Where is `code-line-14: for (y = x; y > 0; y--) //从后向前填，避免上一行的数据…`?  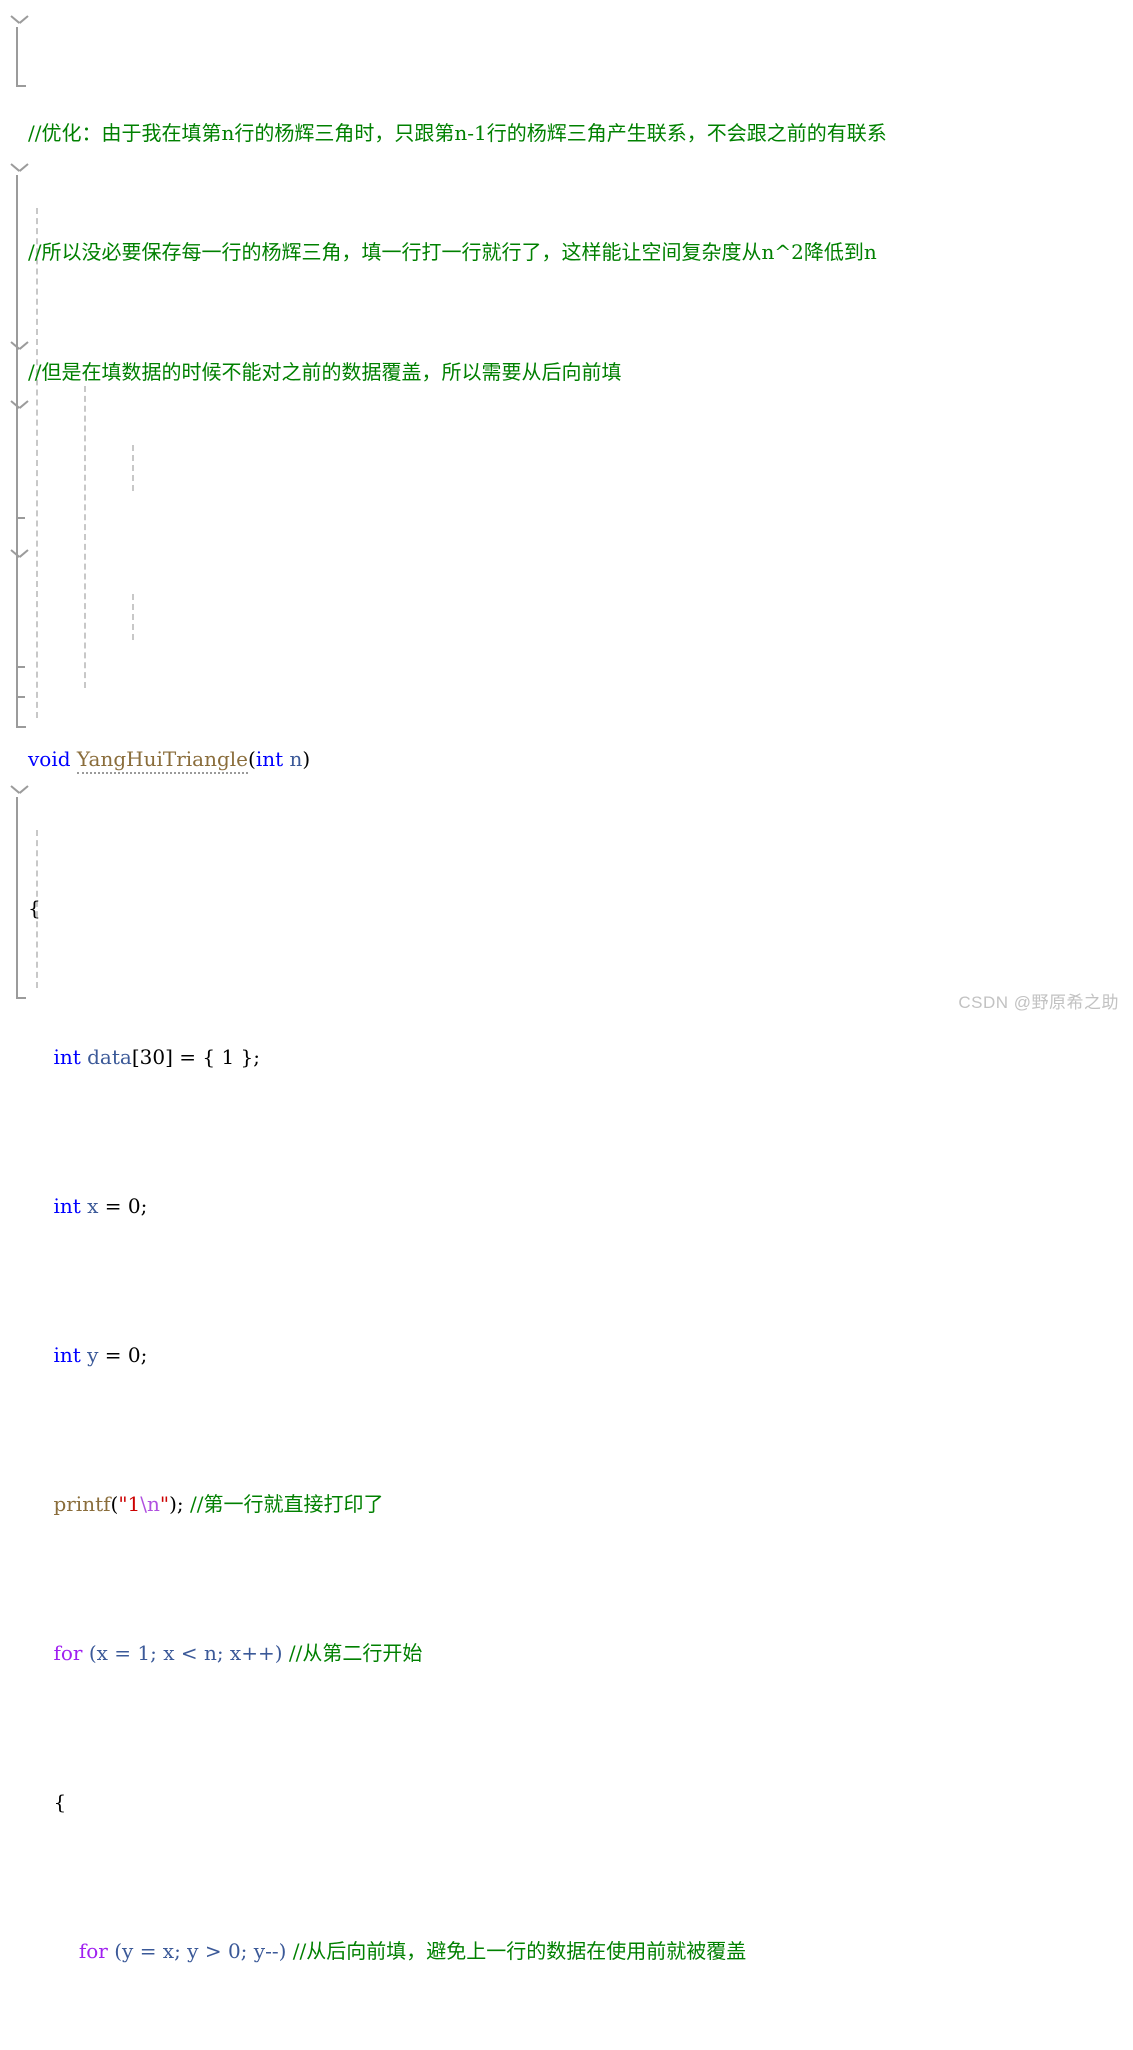
code-line-14: for (y = x; y > 0; y--) //从后向前填，避免上一行的数据… is located at coordinates (566, 1952).